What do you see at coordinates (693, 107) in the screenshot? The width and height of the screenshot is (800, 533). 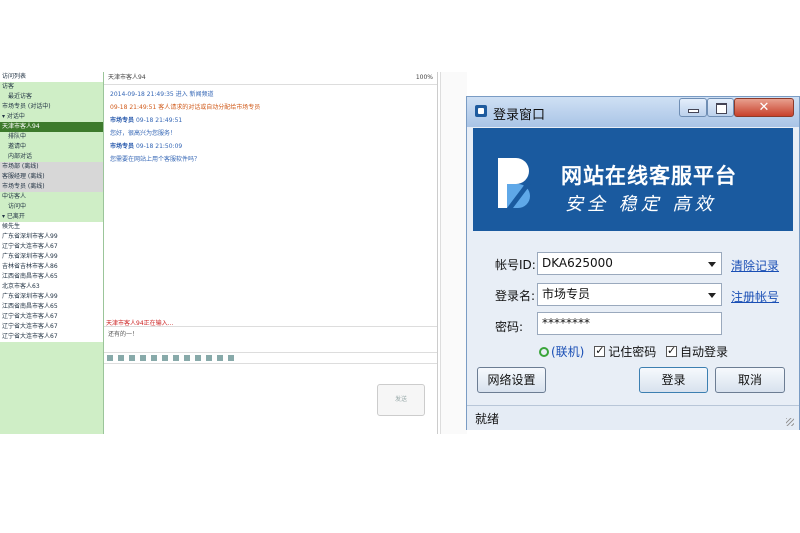 I see `minimize-button` at bounding box center [693, 107].